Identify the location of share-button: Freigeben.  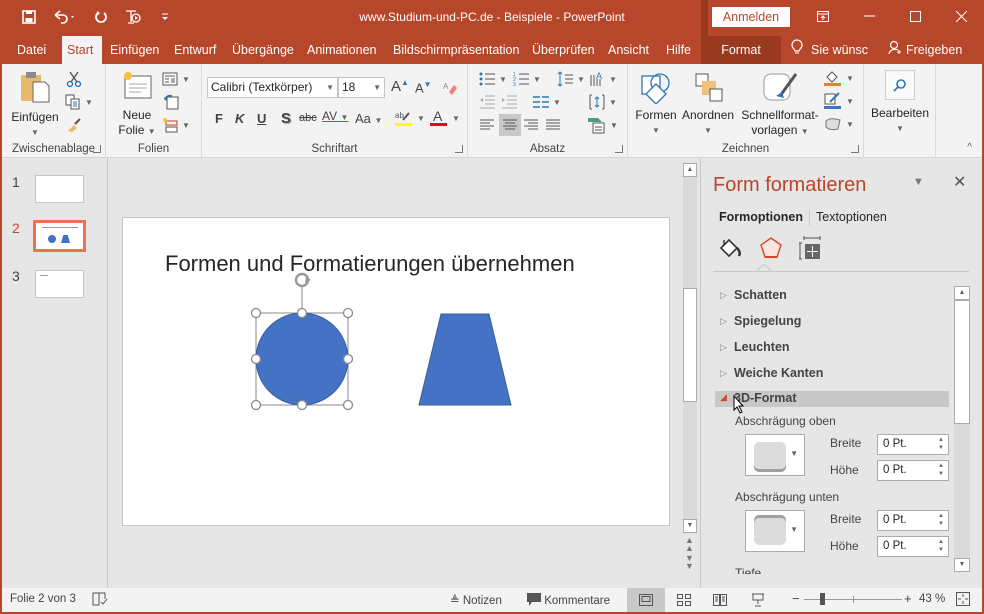
(925, 50).